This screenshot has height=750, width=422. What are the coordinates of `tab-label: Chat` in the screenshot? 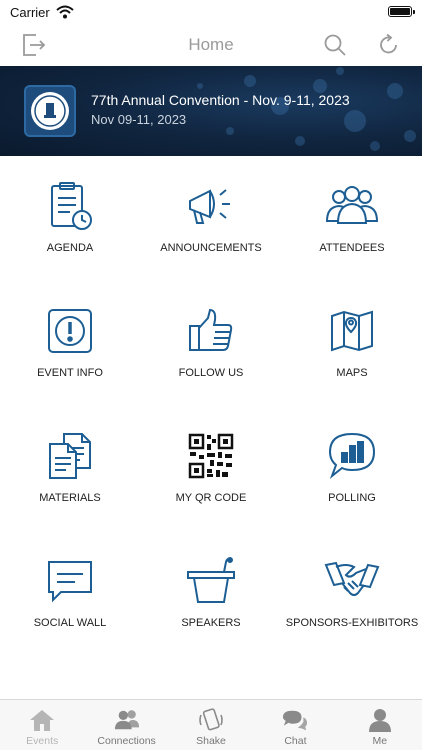 It's located at (295, 741).